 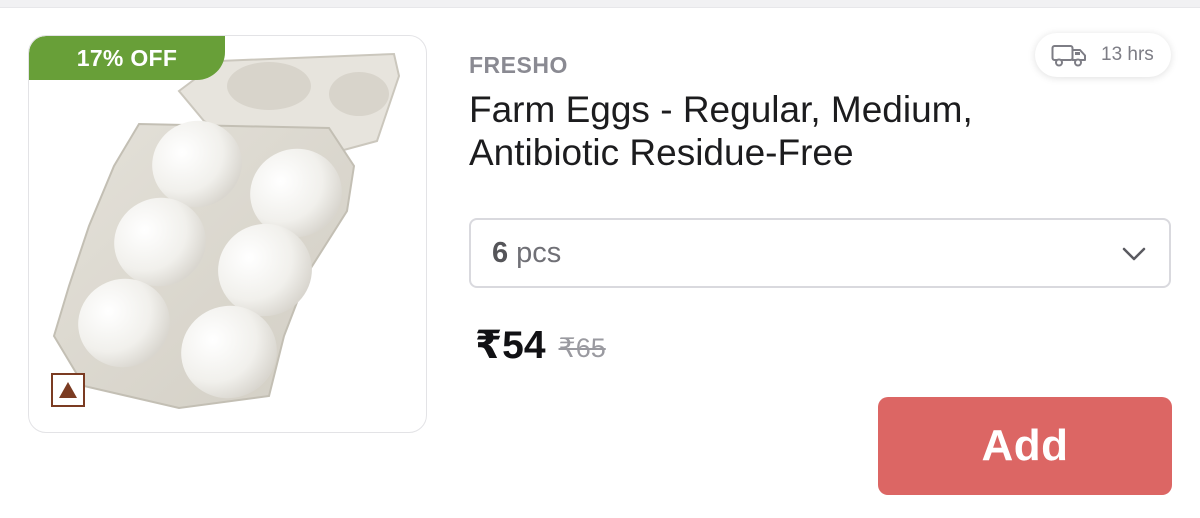 What do you see at coordinates (600, 4) in the screenshot?
I see `top-divider` at bounding box center [600, 4].